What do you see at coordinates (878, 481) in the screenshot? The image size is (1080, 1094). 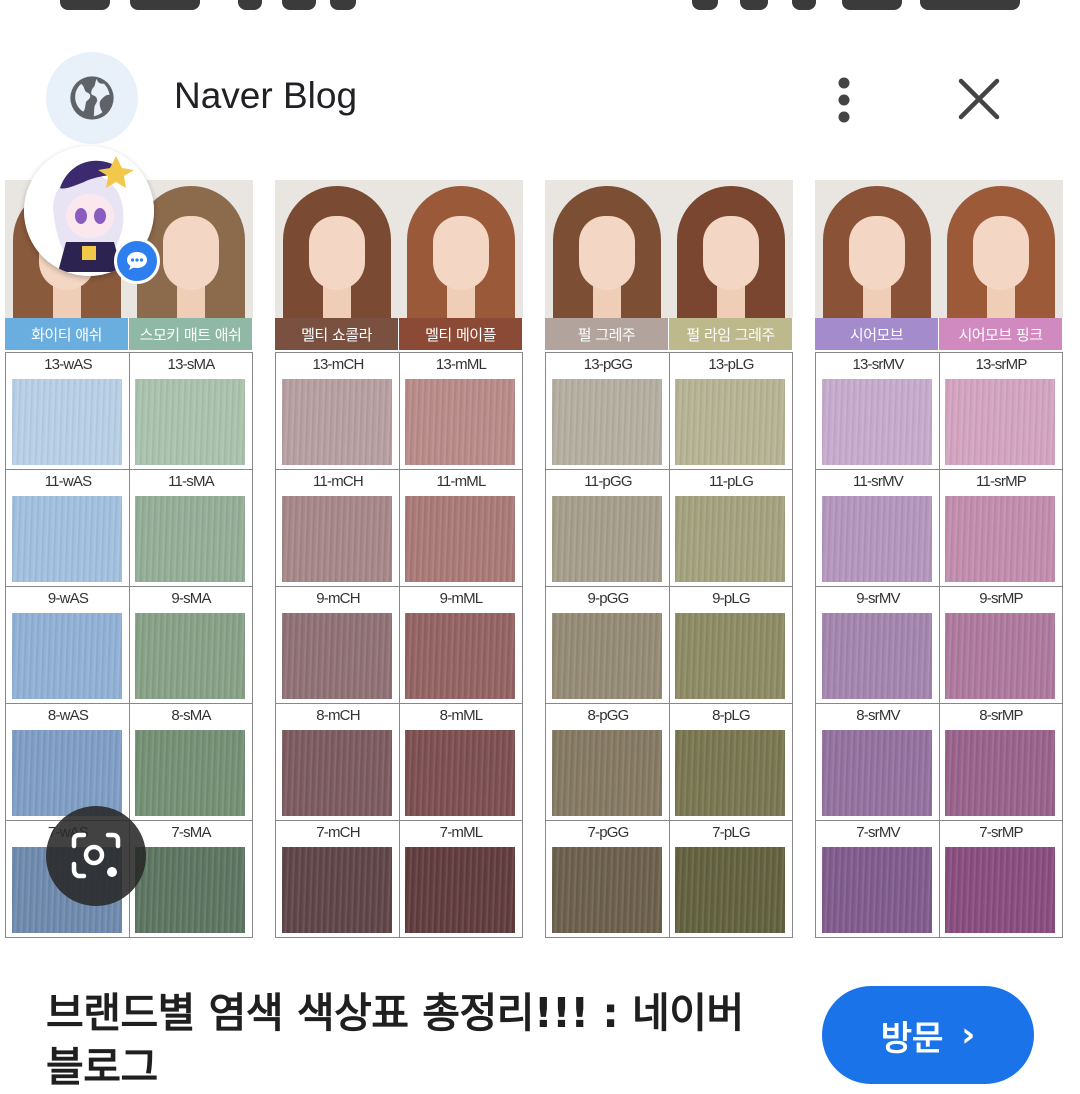 I see `shade-code: 11-srMV` at bounding box center [878, 481].